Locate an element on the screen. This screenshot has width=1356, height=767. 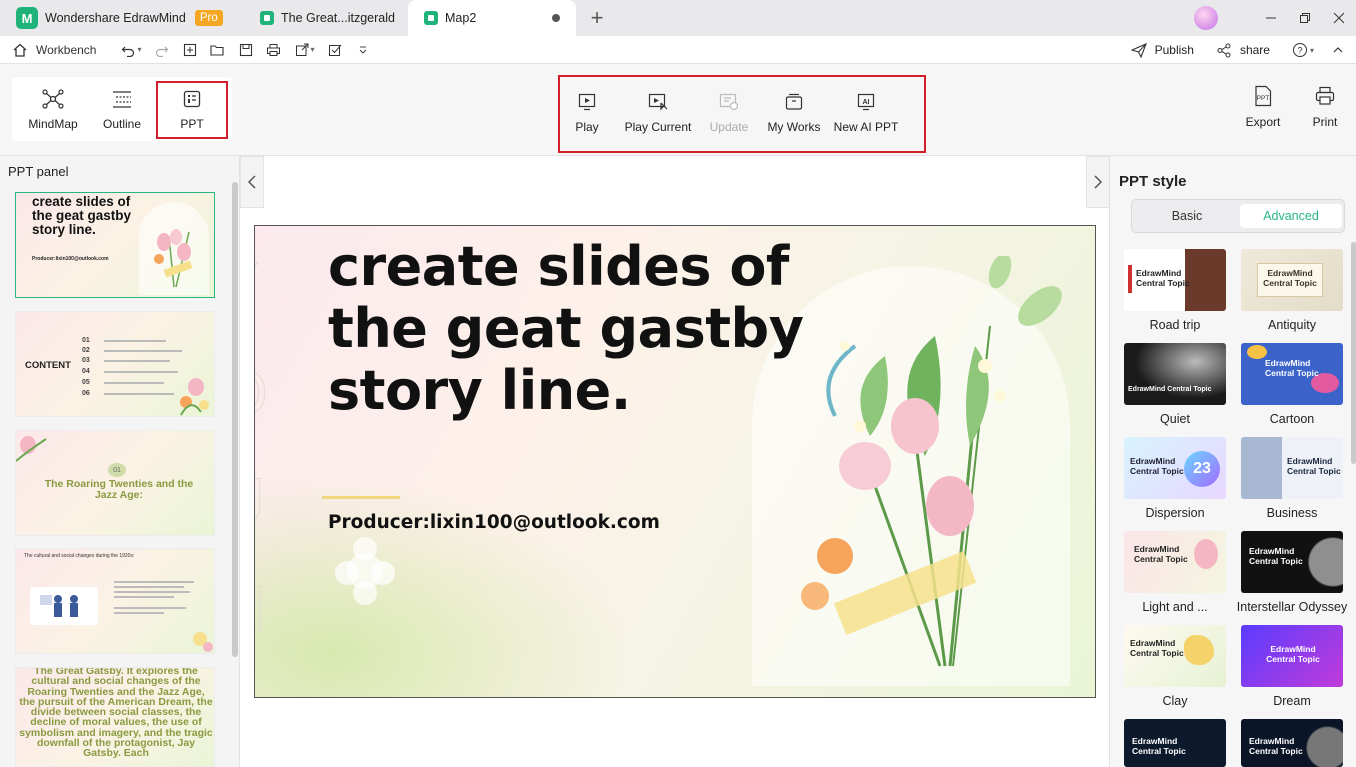
style-label: Clay is located at coordinates (1175, 701).